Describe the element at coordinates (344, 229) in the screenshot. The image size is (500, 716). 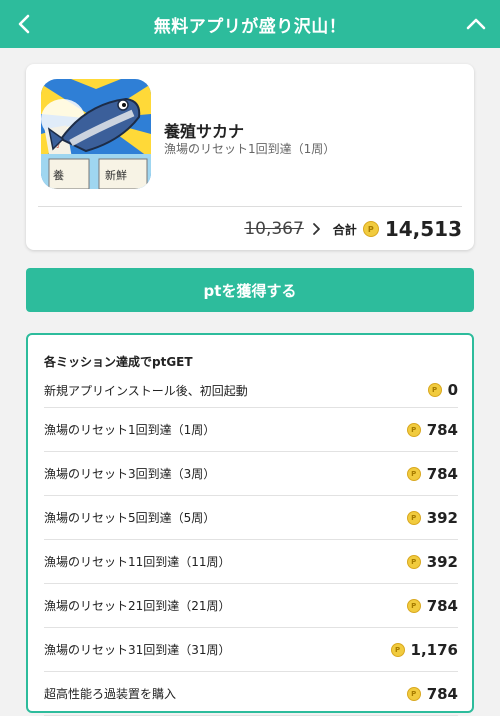
I see `total-label: 合計` at that location.